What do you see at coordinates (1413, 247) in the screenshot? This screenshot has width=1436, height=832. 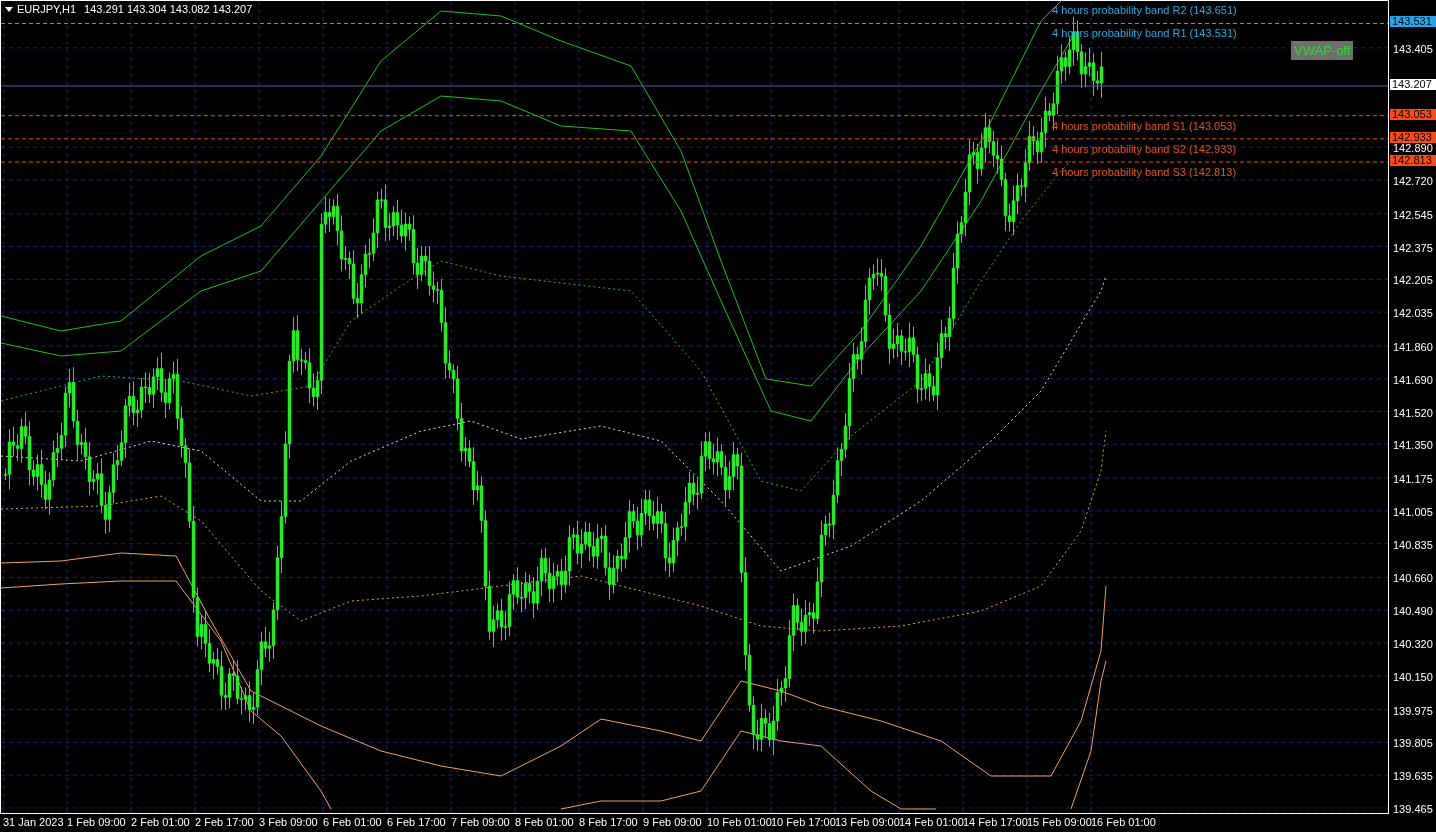 I see `price-tick-label: 142.375` at bounding box center [1413, 247].